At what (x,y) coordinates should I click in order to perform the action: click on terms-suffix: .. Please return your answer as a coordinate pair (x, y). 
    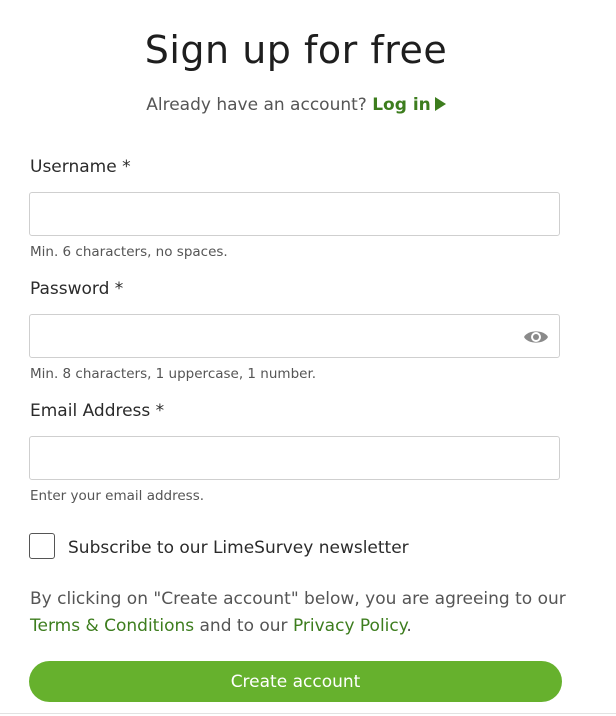
    Looking at the image, I should click on (409, 626).